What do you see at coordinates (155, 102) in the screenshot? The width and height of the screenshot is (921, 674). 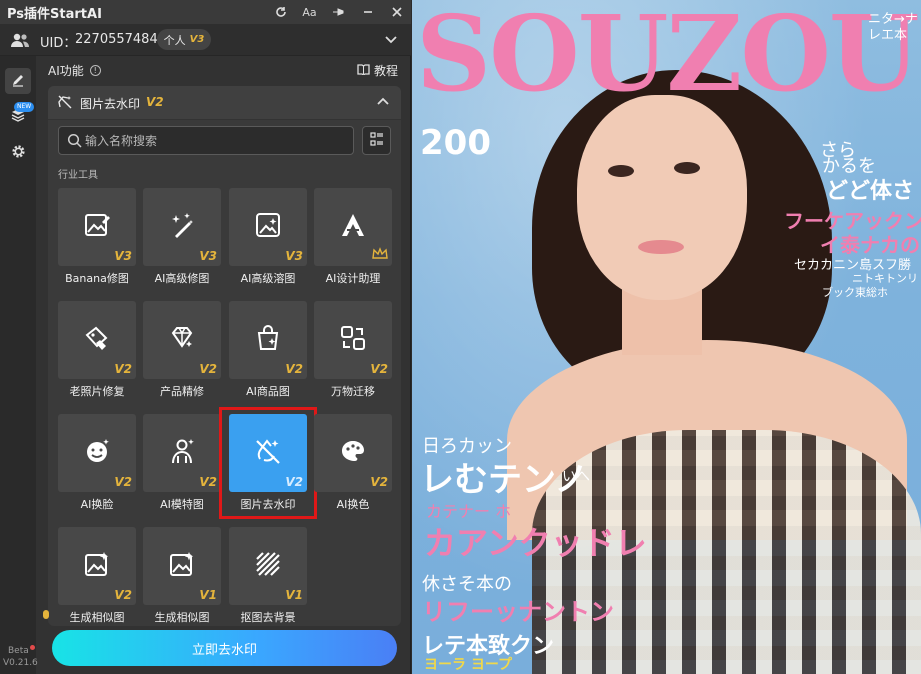 I see `tool-panel-version: V2` at bounding box center [155, 102].